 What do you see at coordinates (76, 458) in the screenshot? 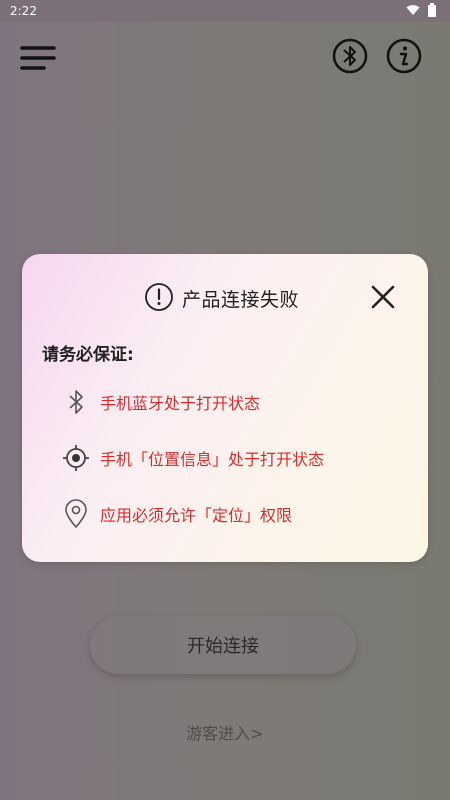
I see `location-target-icon` at bounding box center [76, 458].